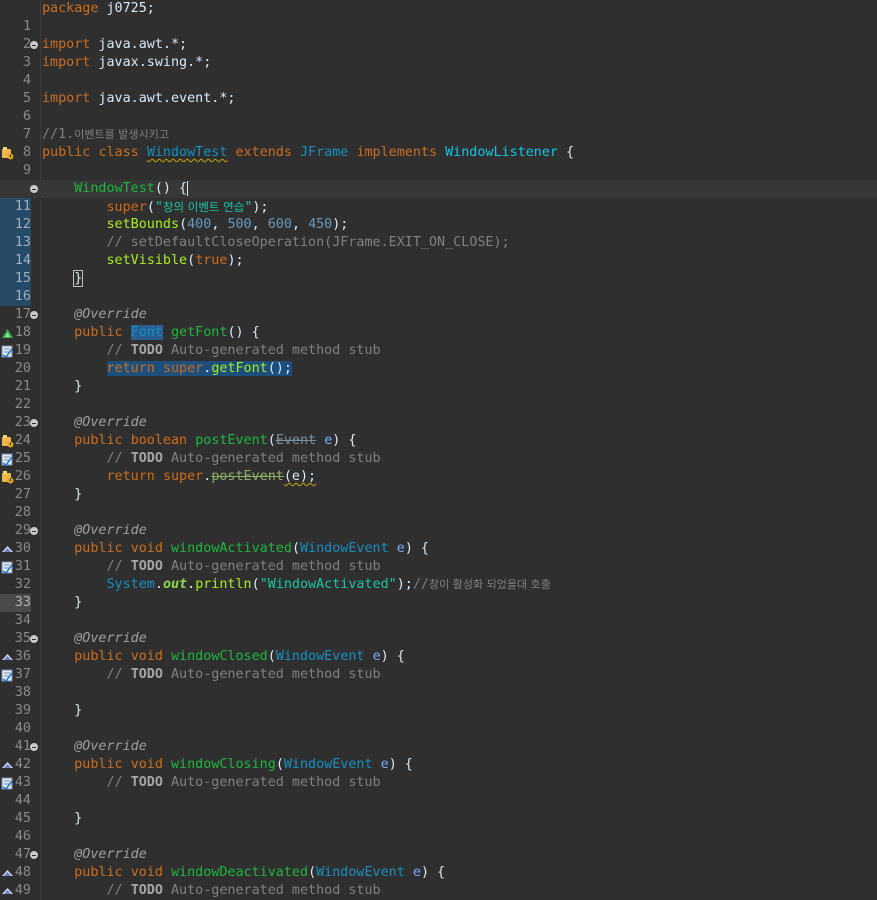 This screenshot has height=900, width=877. What do you see at coordinates (175, 260) in the screenshot?
I see `code-text: setVisible(true);` at bounding box center [175, 260].